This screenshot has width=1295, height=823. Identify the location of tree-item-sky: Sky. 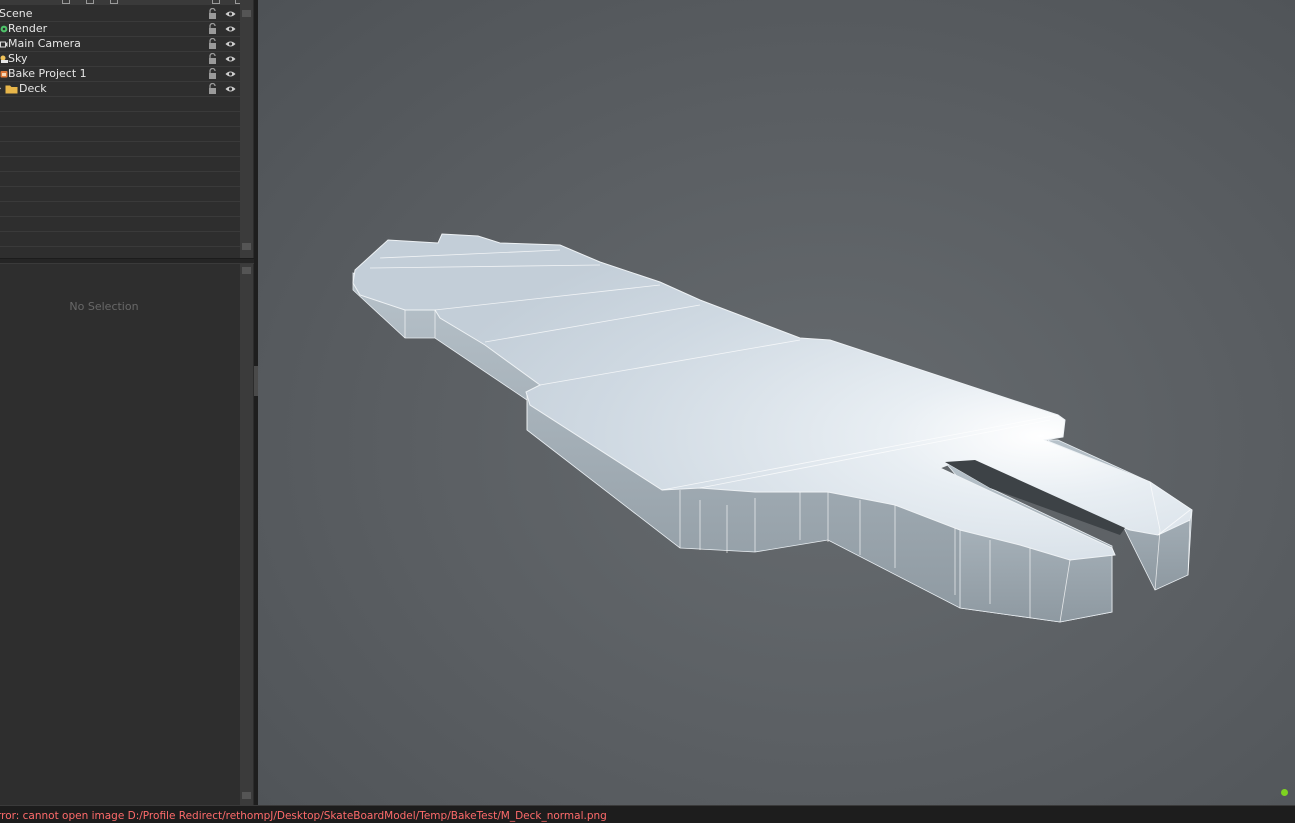
(120, 59).